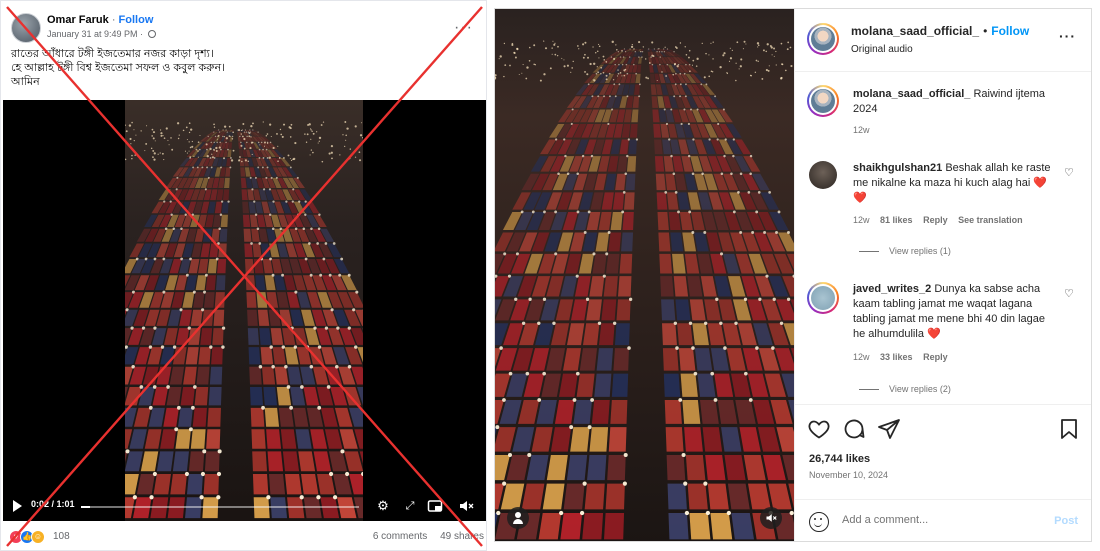  I want to click on view-replies-button: View replies (1), so click(905, 251).